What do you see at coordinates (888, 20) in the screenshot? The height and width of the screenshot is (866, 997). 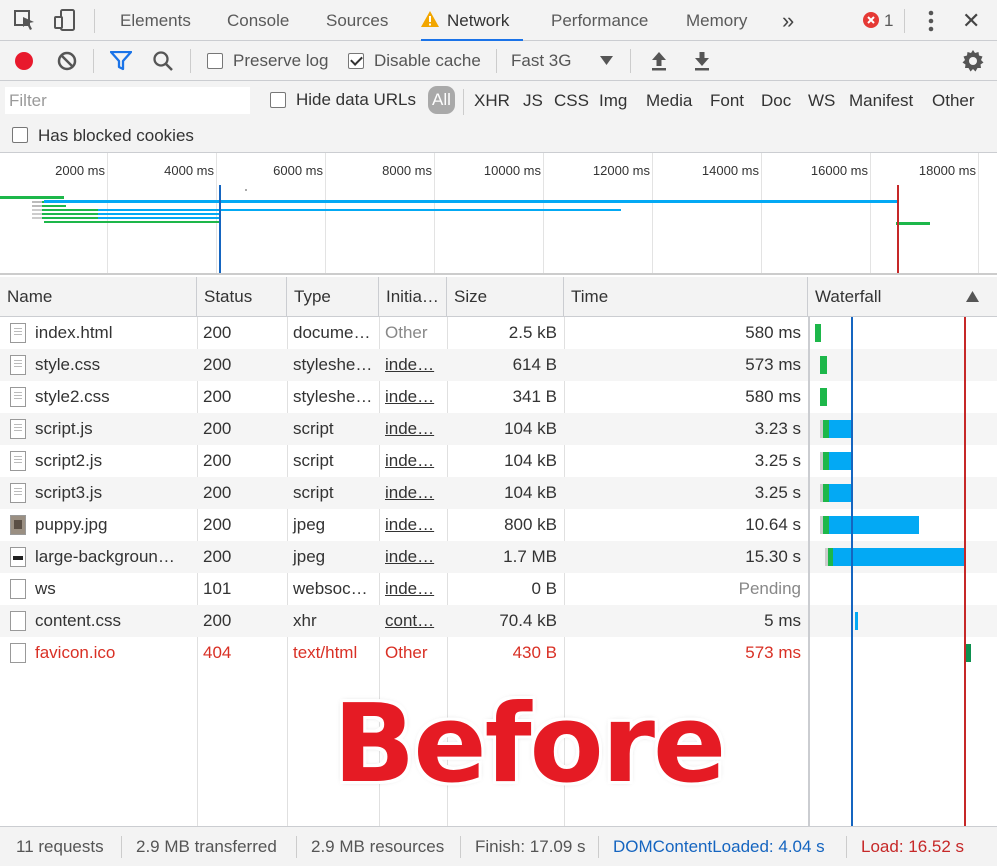 I see `error-count: 1` at bounding box center [888, 20].